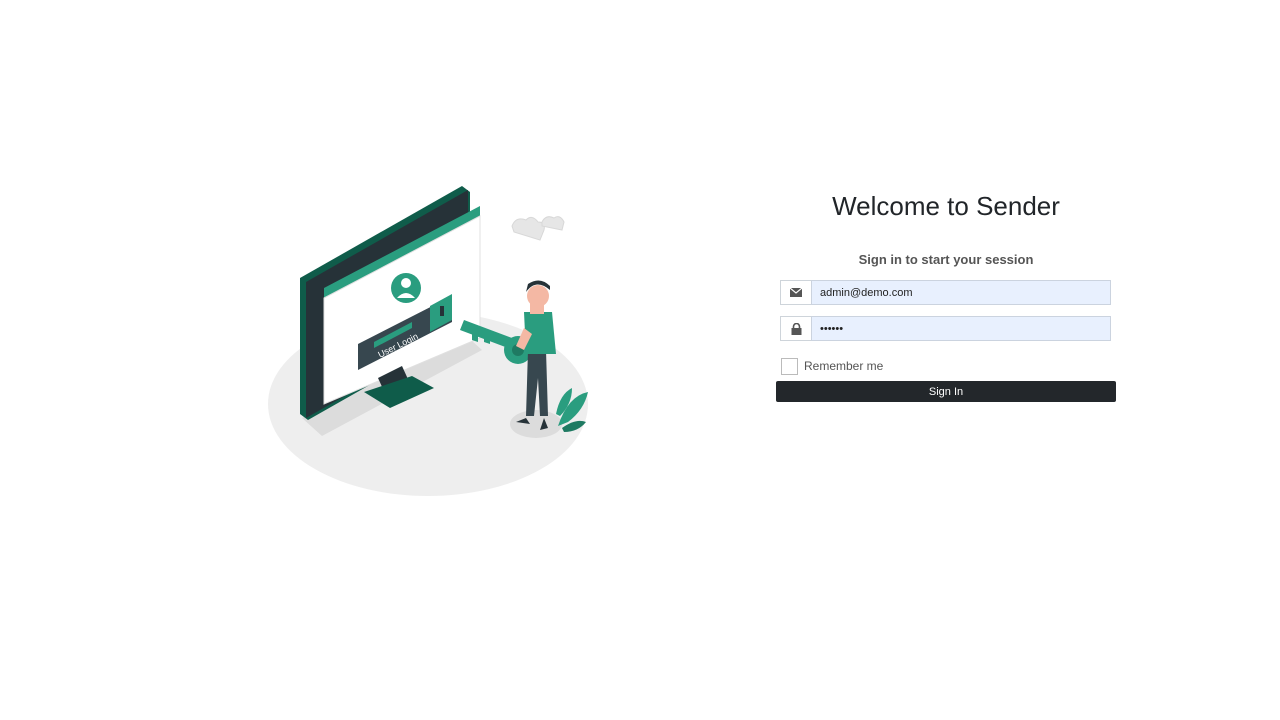 This screenshot has width=1280, height=720. I want to click on email-field, so click(961, 292).